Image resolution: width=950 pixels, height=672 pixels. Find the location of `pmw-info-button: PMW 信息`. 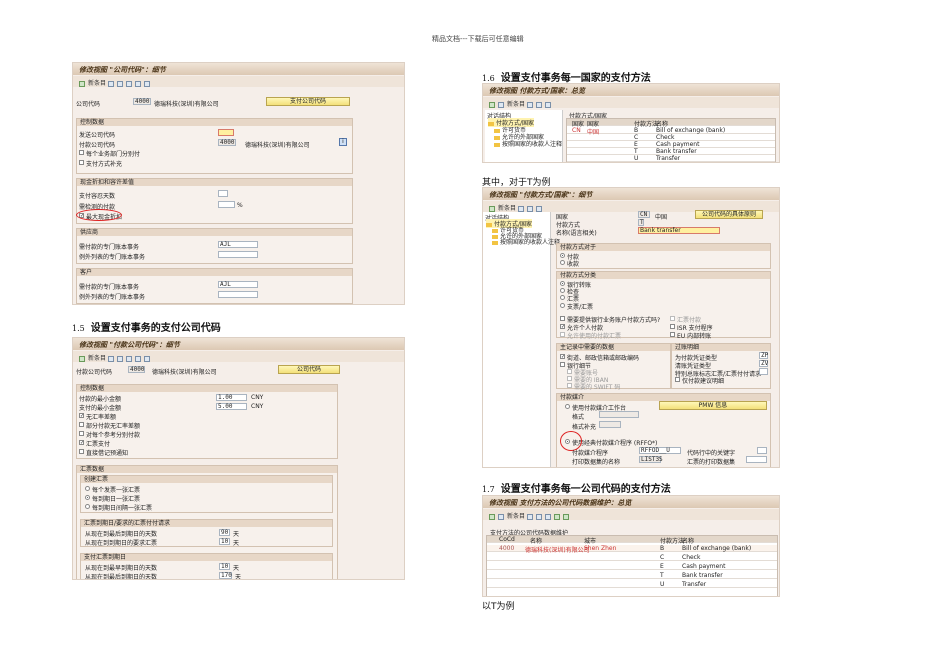

pmw-info-button: PMW 信息 is located at coordinates (713, 405).